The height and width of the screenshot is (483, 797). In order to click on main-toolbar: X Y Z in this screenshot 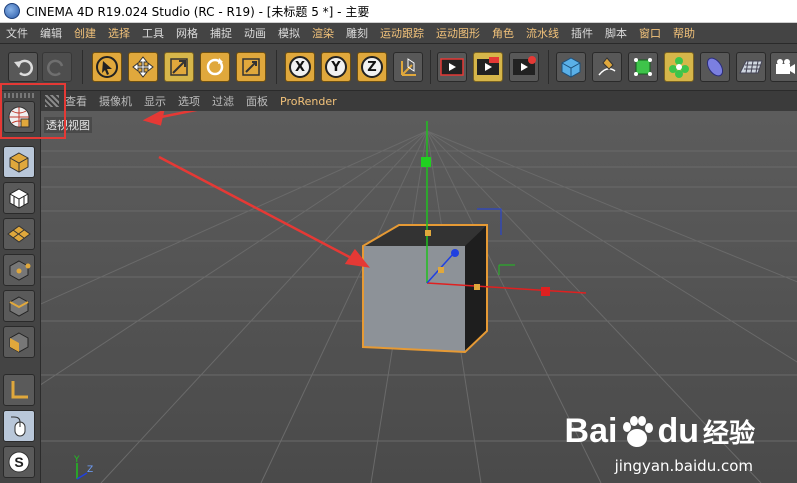, I will do `click(398, 67)`.